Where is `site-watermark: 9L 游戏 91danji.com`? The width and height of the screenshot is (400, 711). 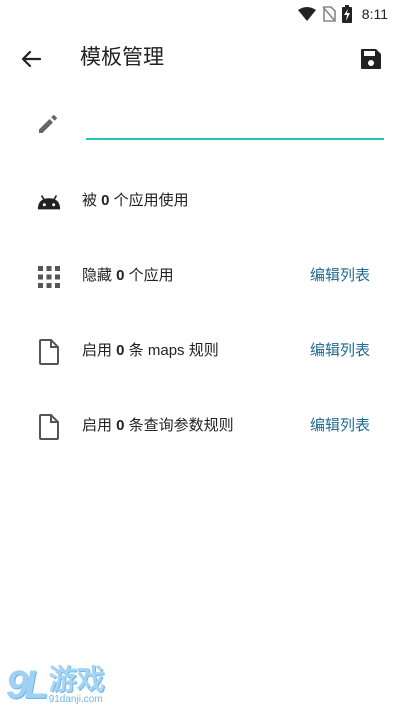 site-watermark: 9L 游戏 91danji.com is located at coordinates (55, 685).